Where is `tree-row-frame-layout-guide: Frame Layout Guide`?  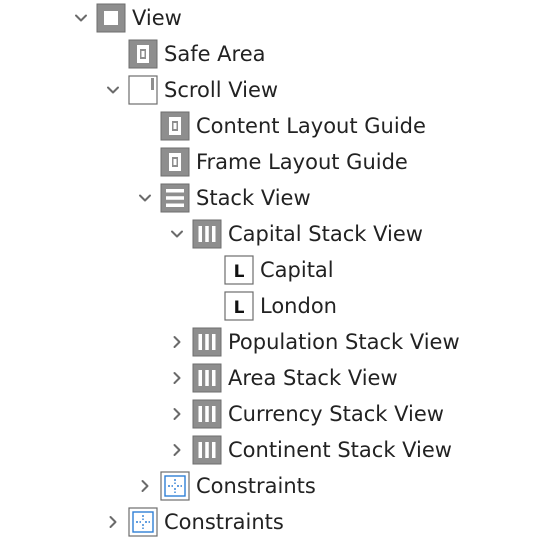 tree-row-frame-layout-guide: Frame Layout Guide is located at coordinates (269, 162).